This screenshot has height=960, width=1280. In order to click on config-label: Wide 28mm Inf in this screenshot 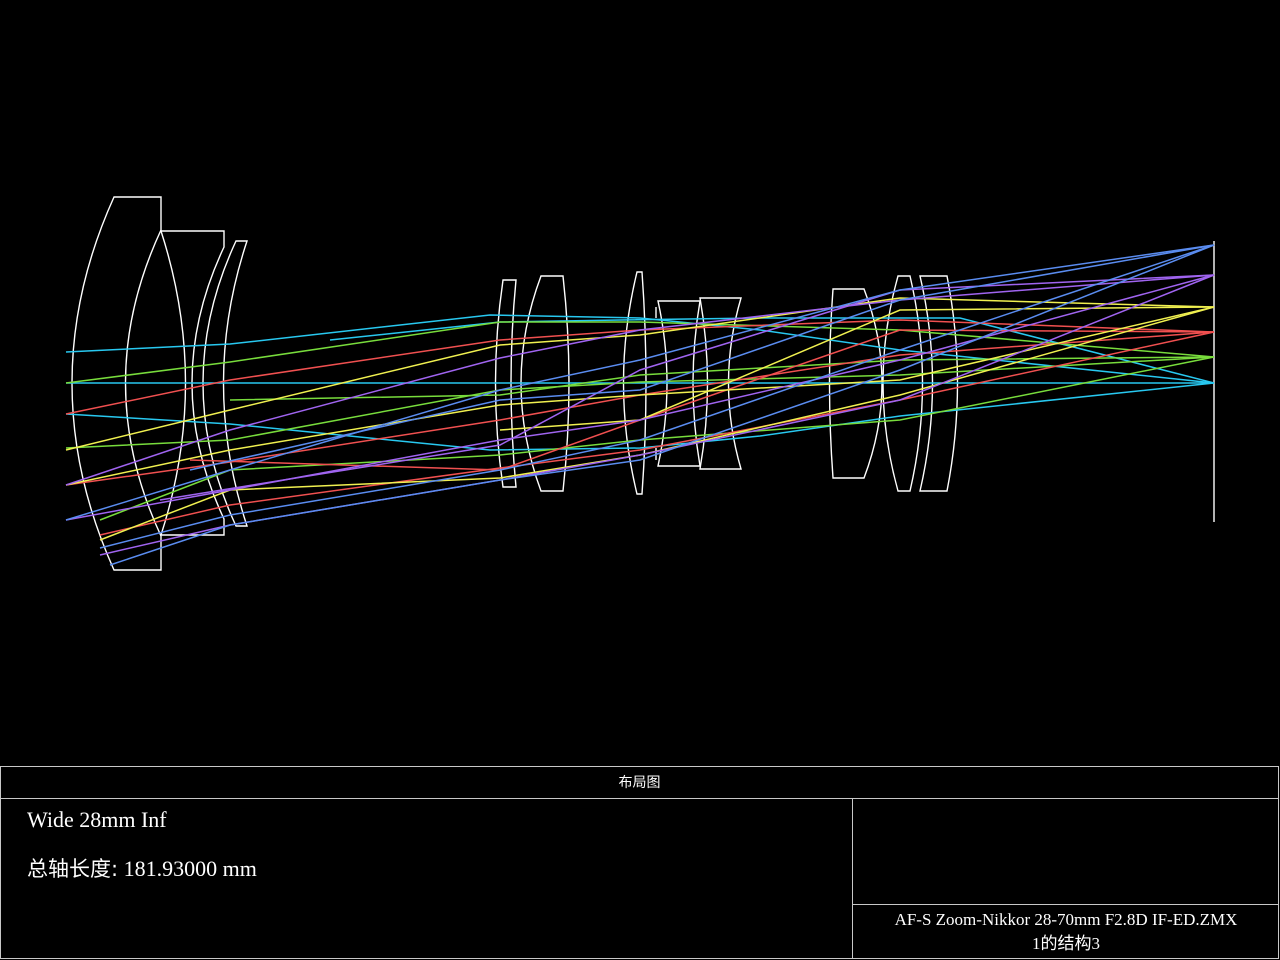, I will do `click(97, 819)`.